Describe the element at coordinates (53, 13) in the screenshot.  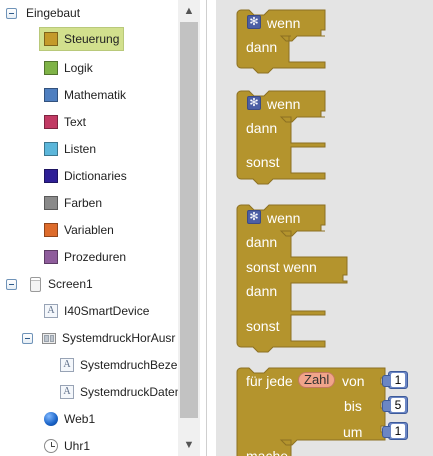
I see `builtin-label: Eingebaut` at that location.